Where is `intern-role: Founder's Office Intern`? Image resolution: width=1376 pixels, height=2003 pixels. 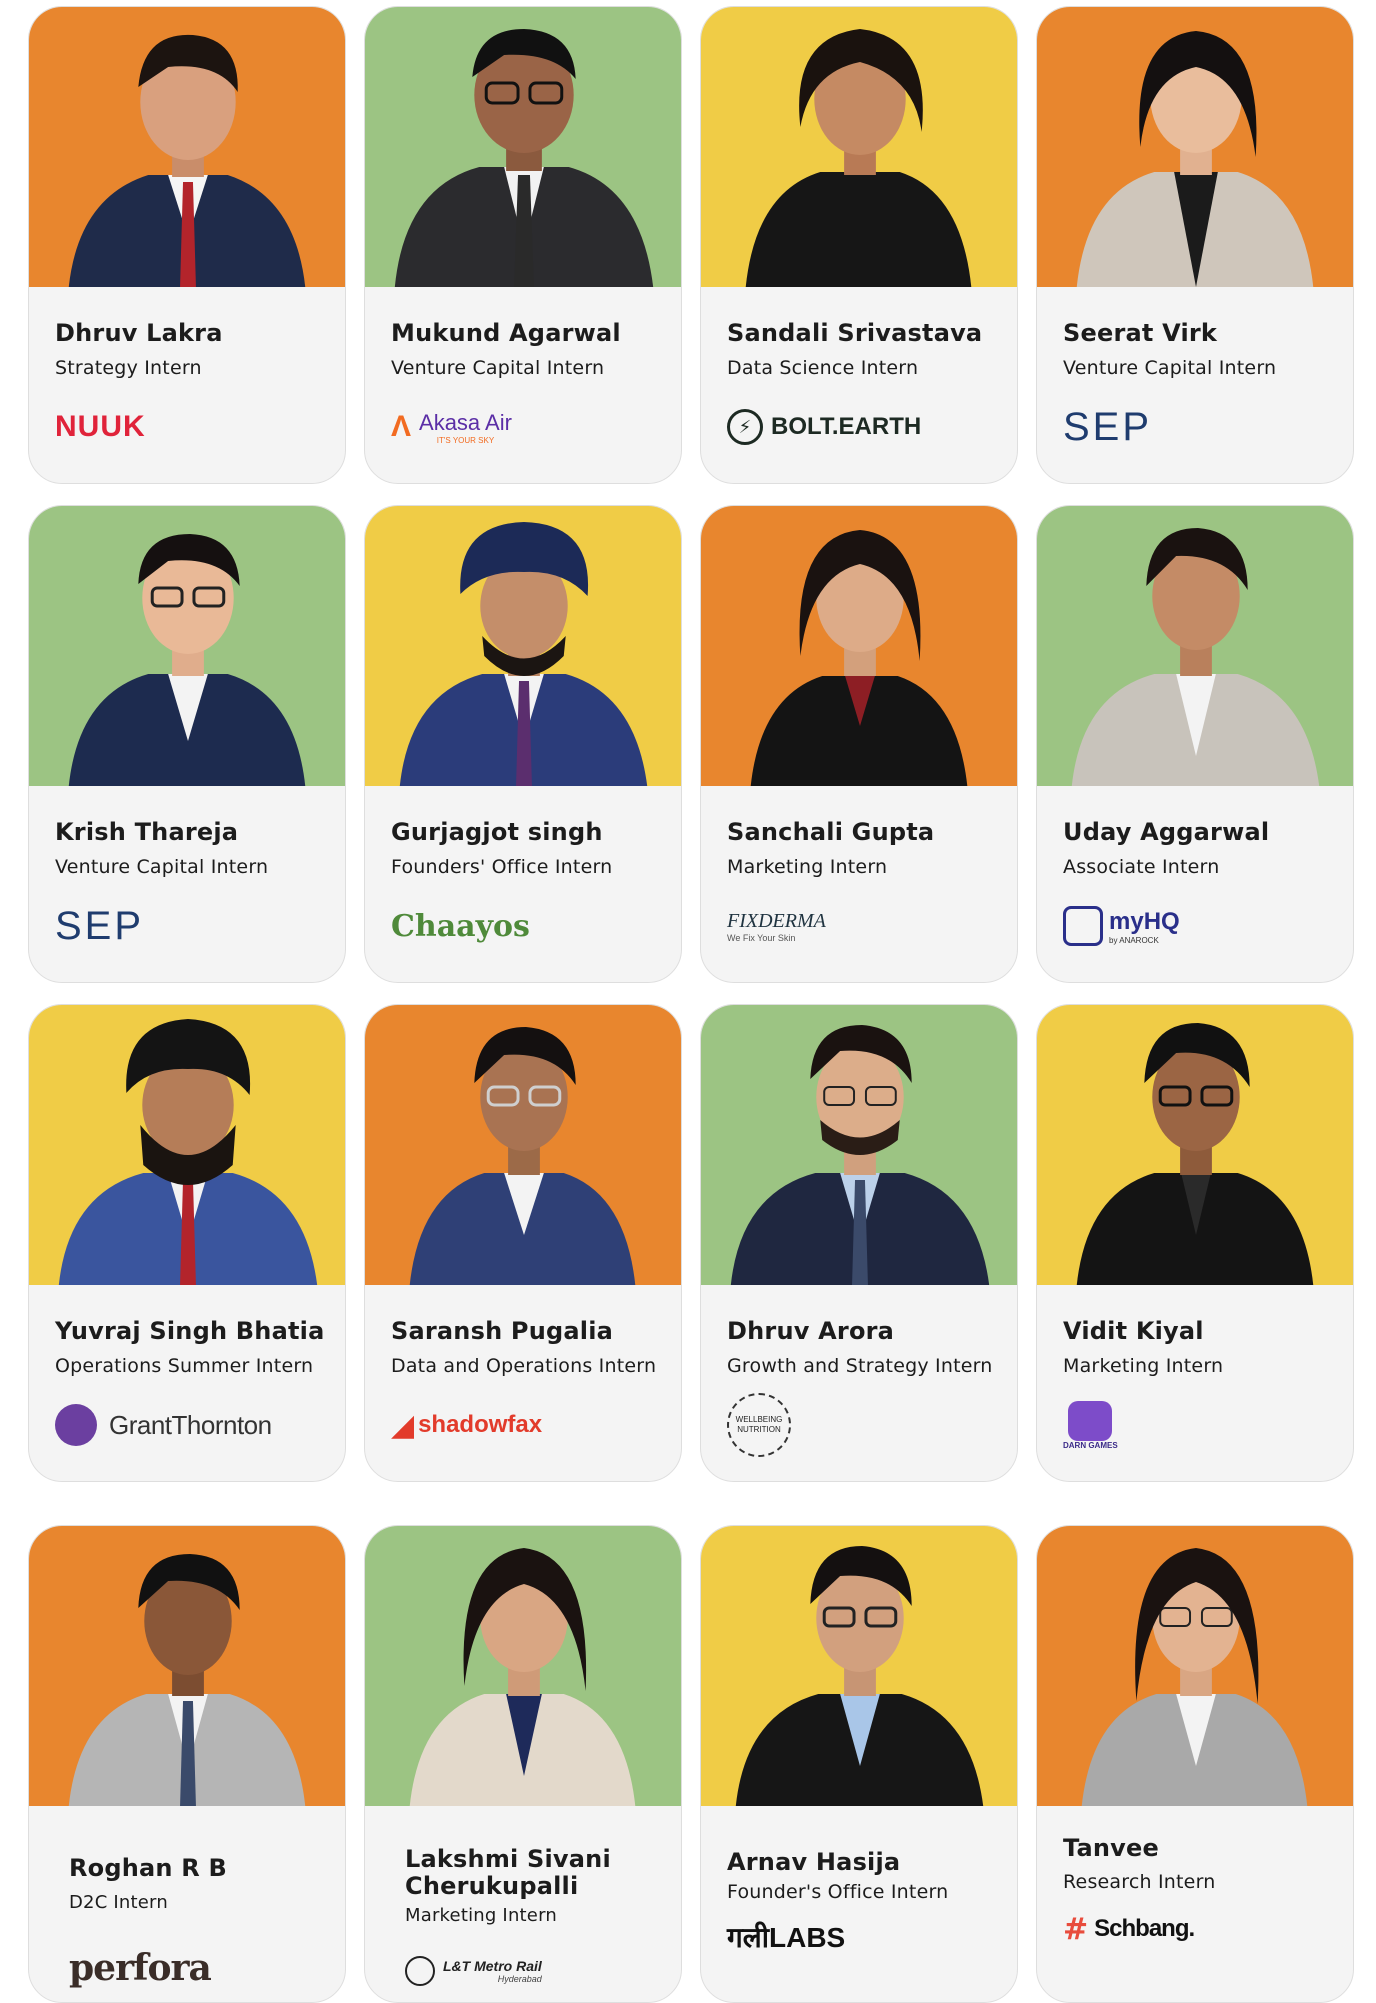
intern-role: Founder's Office Intern is located at coordinates (838, 1892).